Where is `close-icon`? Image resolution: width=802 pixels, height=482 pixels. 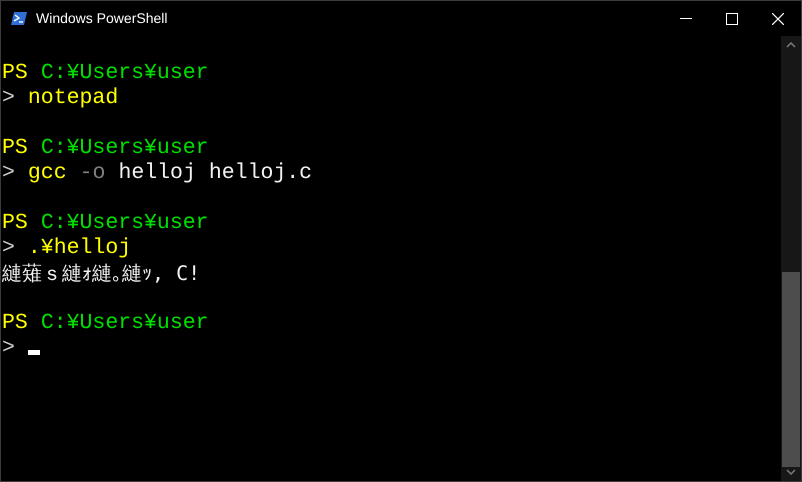
close-icon is located at coordinates (778, 18).